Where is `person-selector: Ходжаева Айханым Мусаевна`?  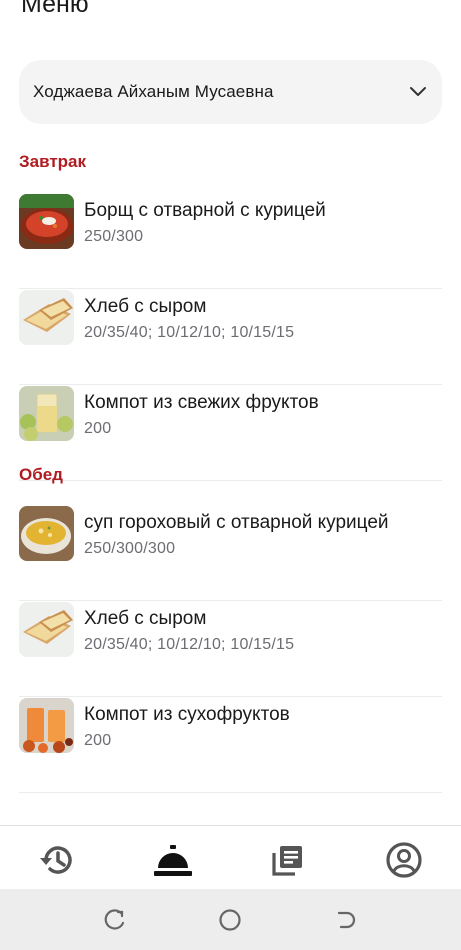
person-selector: Ходжаева Айханым Мусаевна is located at coordinates (230, 92).